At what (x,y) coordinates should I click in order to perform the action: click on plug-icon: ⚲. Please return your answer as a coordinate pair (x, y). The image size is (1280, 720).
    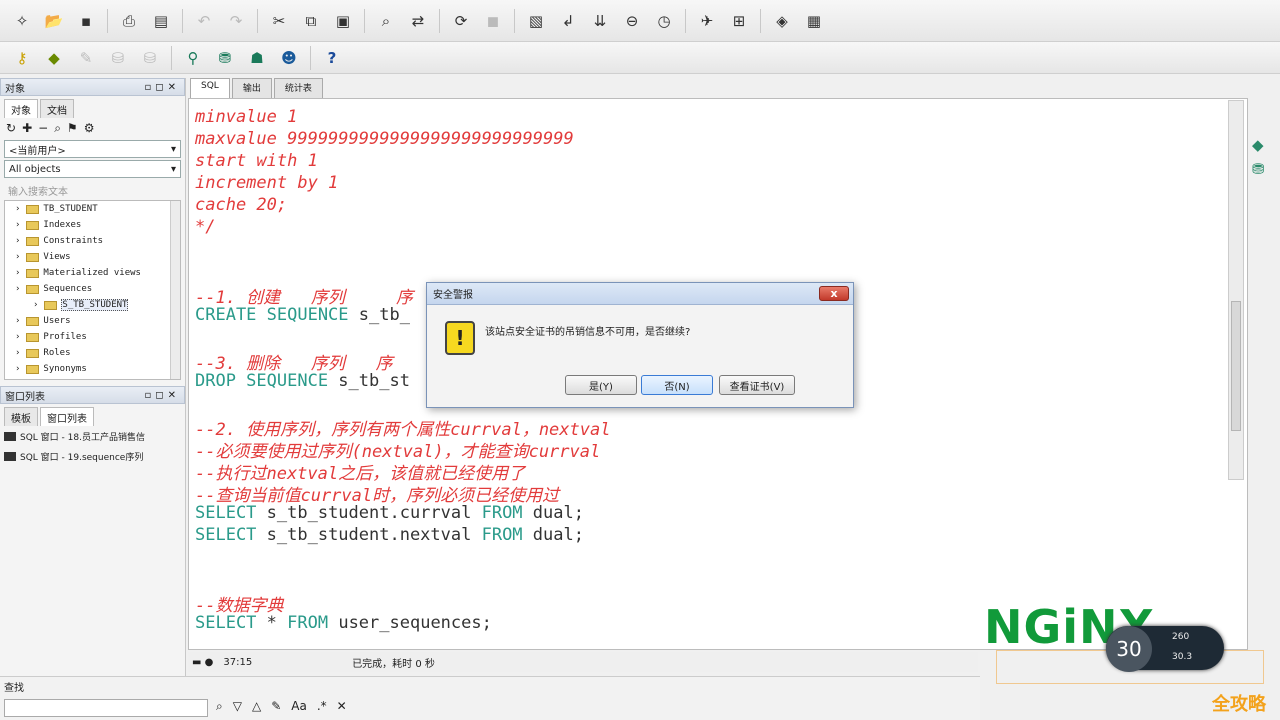
    Looking at the image, I should click on (193, 58).